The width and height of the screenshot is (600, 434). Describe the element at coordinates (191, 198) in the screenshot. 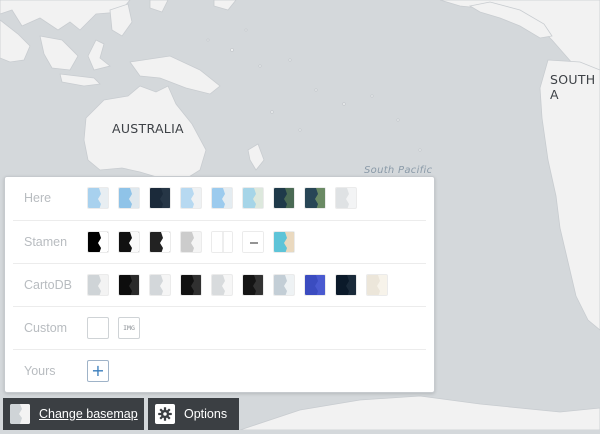

I see `basemap-thumb-here-reduced` at that location.